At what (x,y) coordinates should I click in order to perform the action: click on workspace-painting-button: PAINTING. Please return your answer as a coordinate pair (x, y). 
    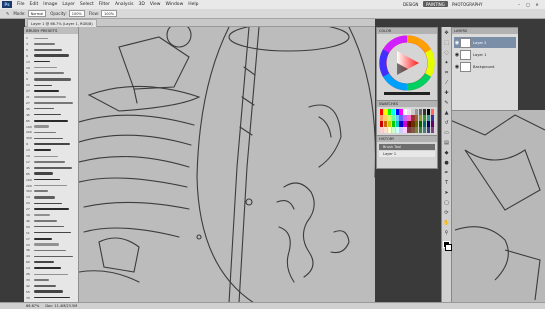
    Looking at the image, I should click on (435, 4).